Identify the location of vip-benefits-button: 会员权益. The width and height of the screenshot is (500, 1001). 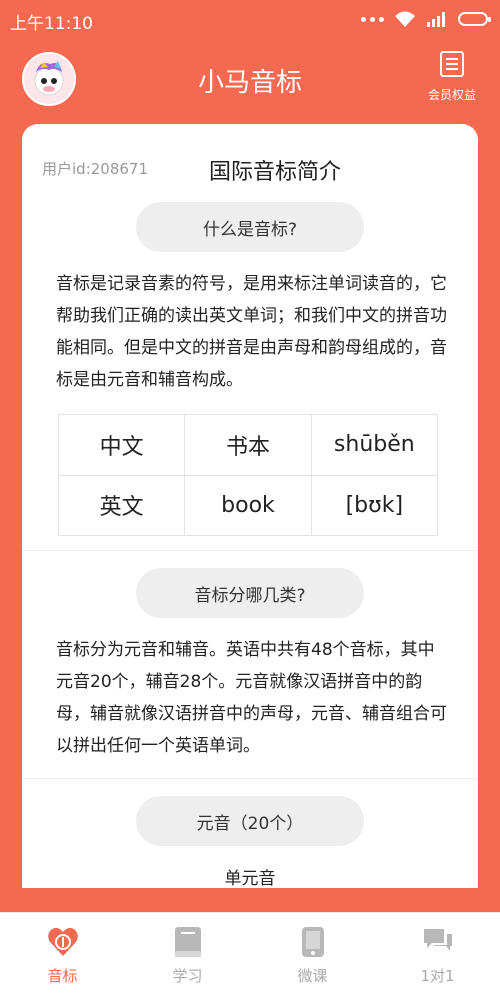
(452, 76).